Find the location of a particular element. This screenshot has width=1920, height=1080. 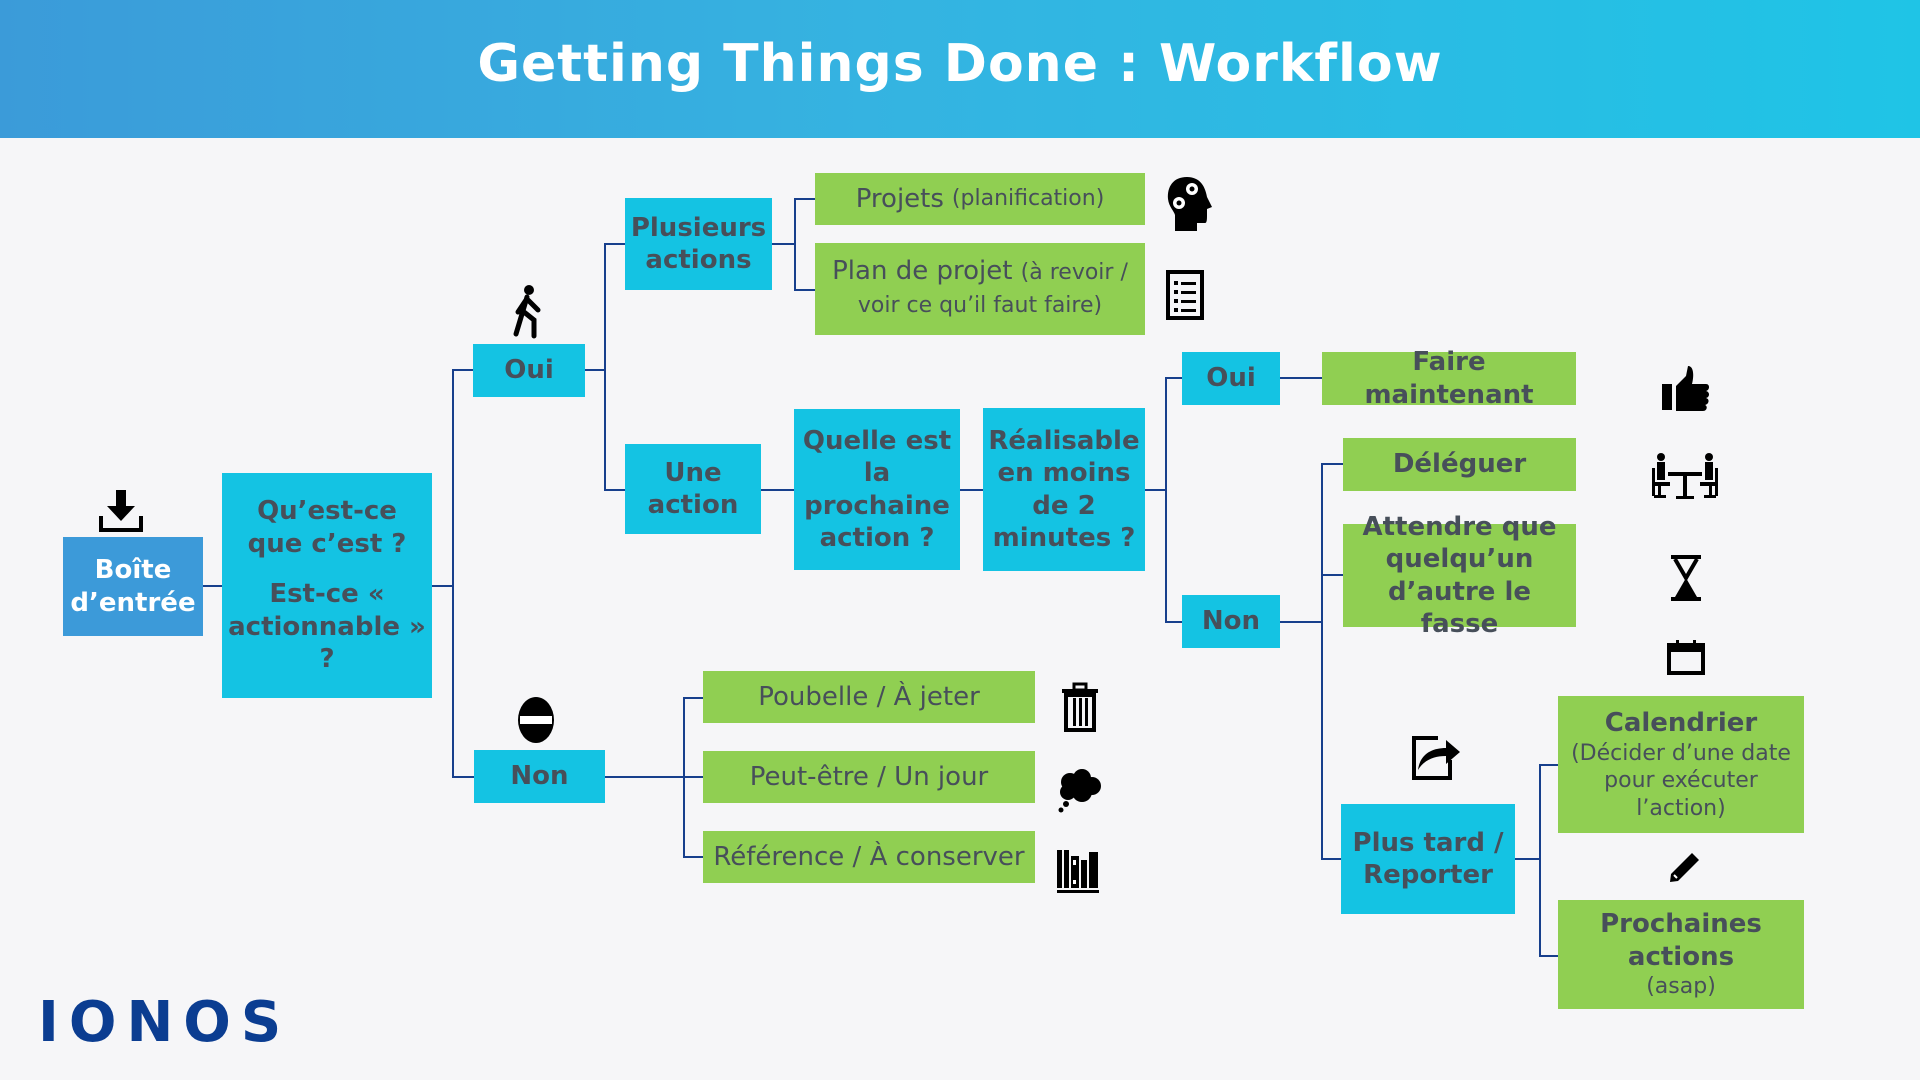

wait-label: Attendre que quelqu’un d’autre le fasse is located at coordinates (1459, 575).